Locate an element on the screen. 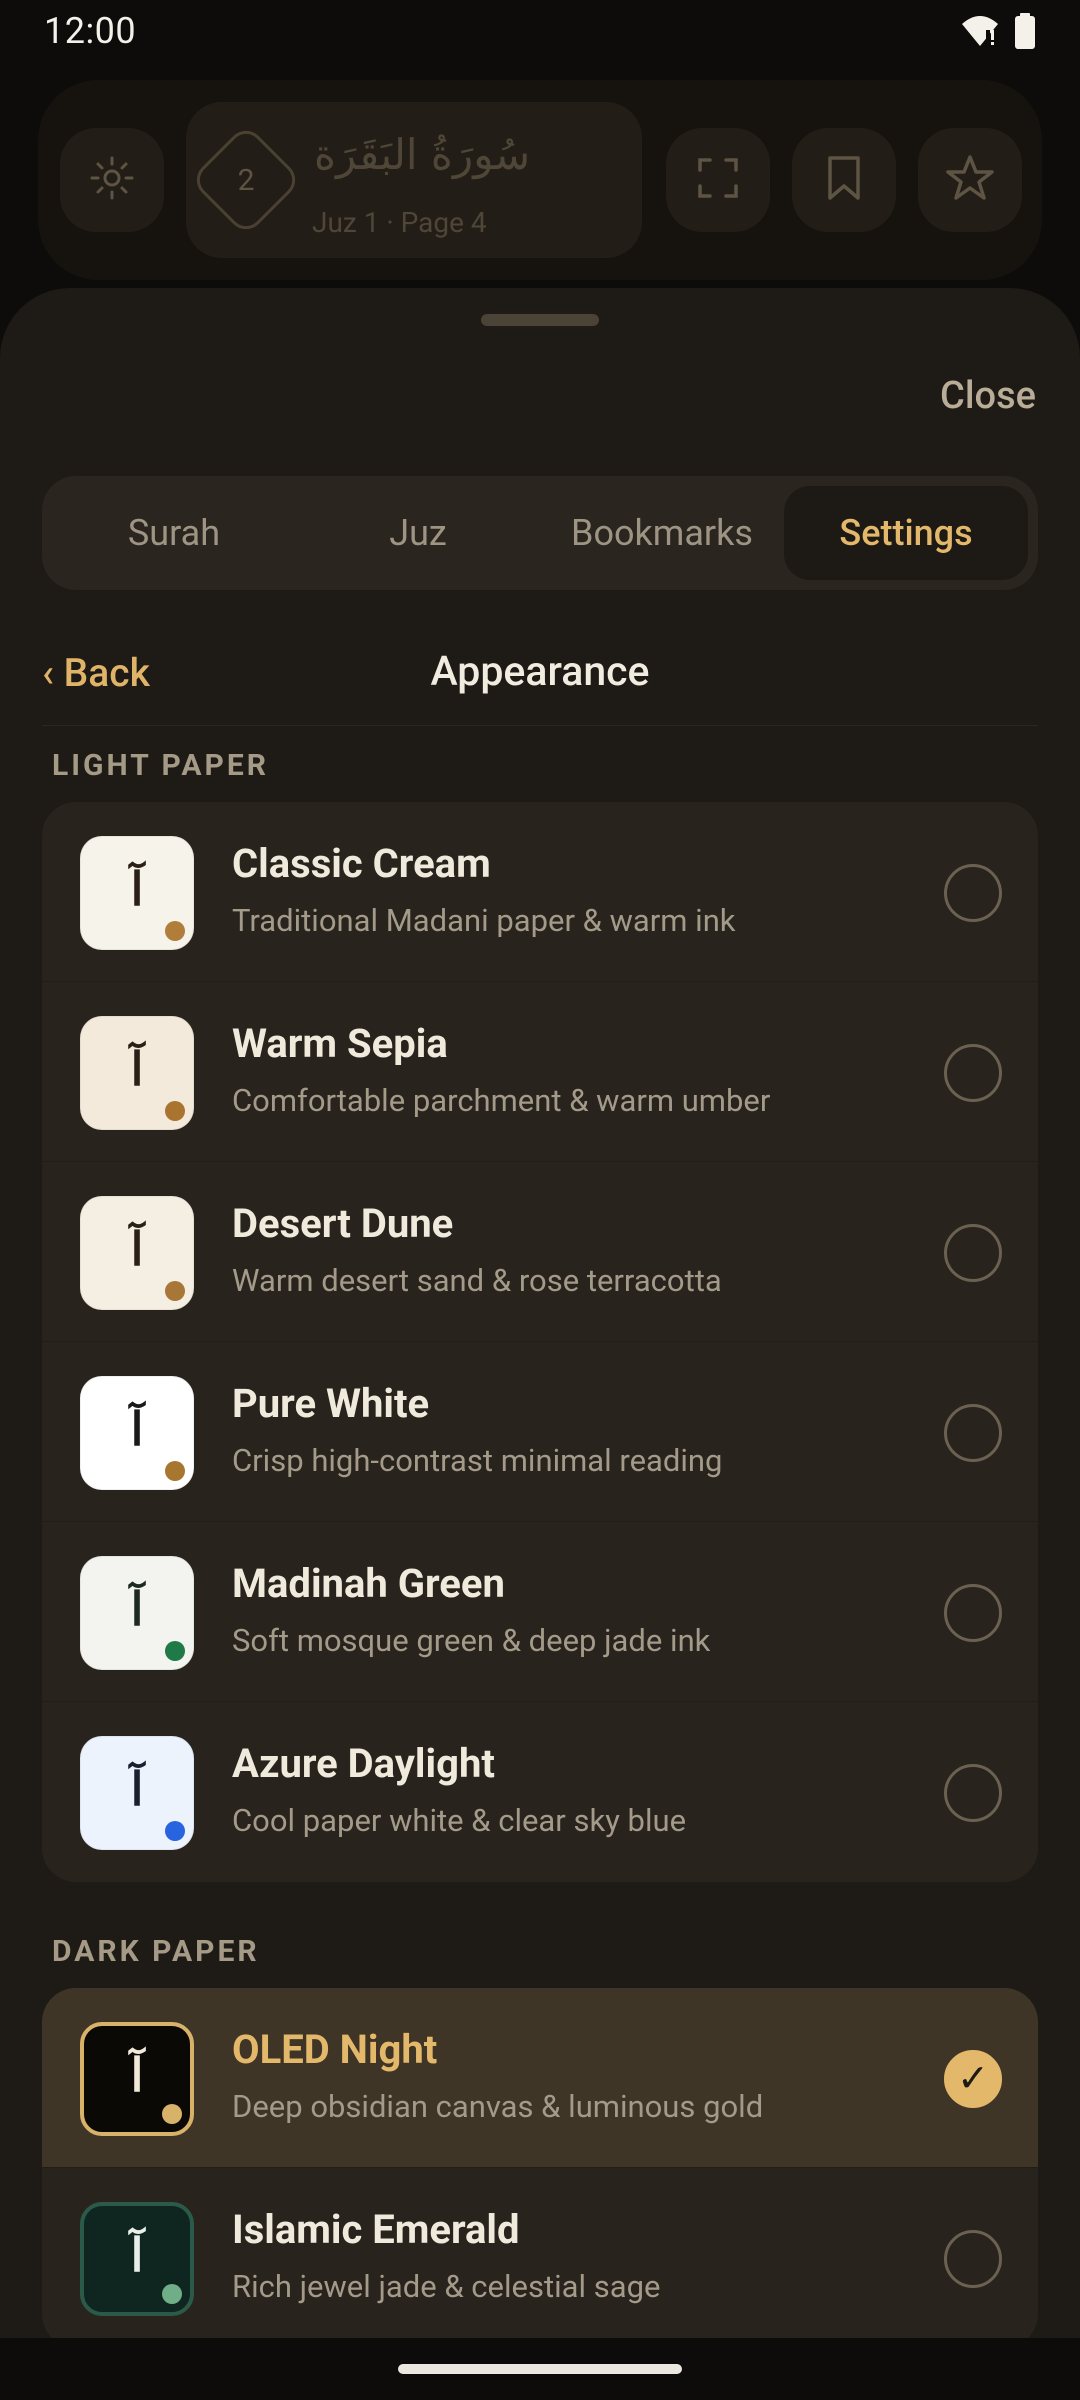  surah-name-arabic: سُورَةُ البَقَرَة is located at coordinates (422, 154).